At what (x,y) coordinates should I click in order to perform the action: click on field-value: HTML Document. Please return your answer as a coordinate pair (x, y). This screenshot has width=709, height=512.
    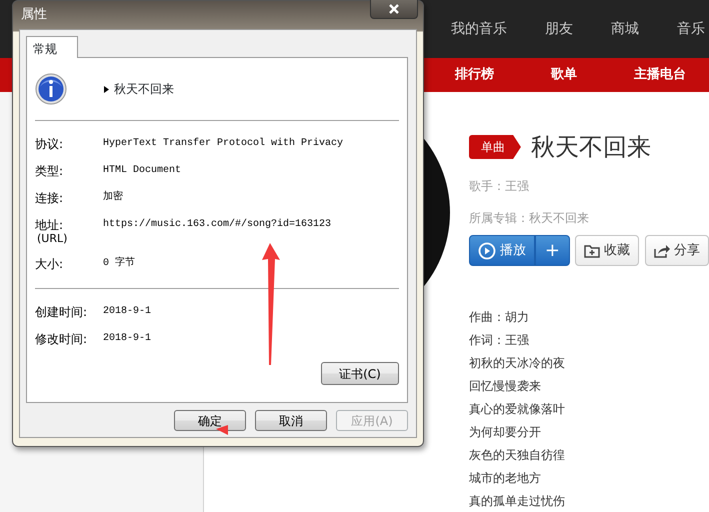
    Looking at the image, I should click on (142, 171).